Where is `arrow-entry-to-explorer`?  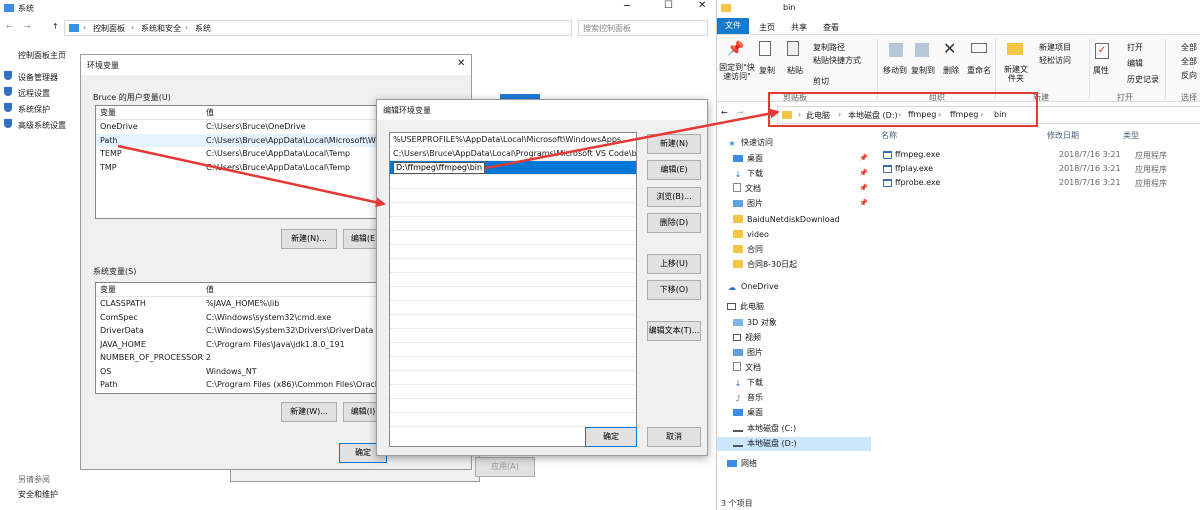 arrow-entry-to-explorer is located at coordinates (632, 139).